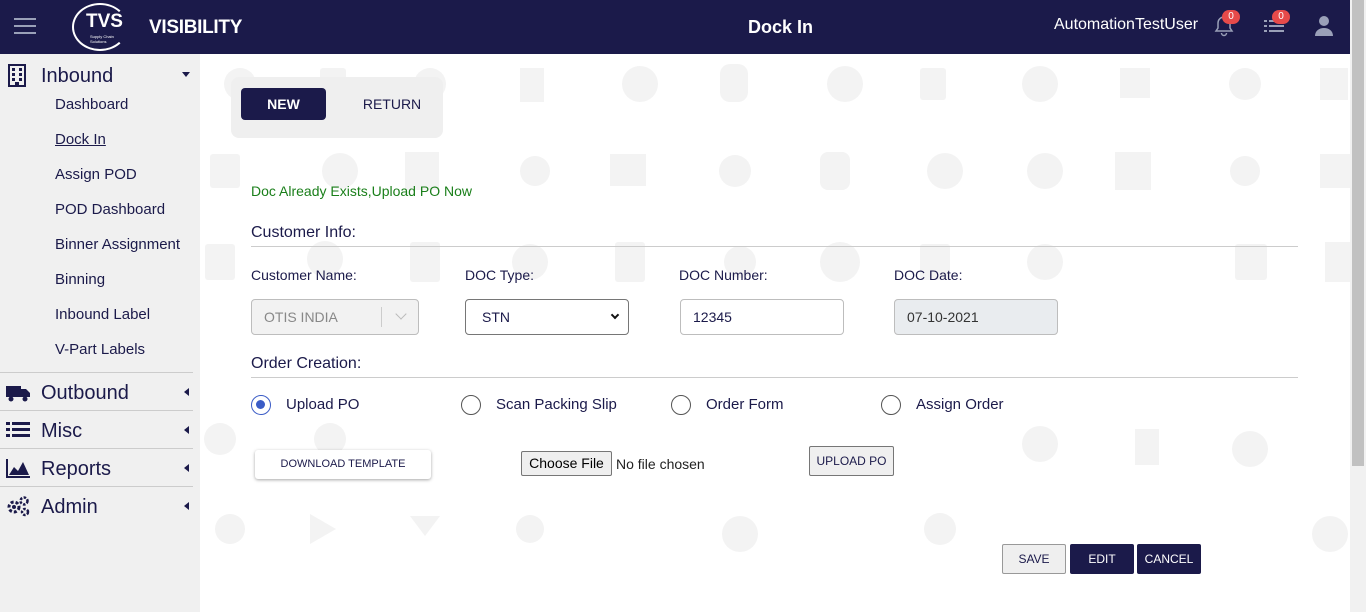 Image resolution: width=1366 pixels, height=612 pixels. What do you see at coordinates (18, 468) in the screenshot?
I see `area-chart-icon` at bounding box center [18, 468].